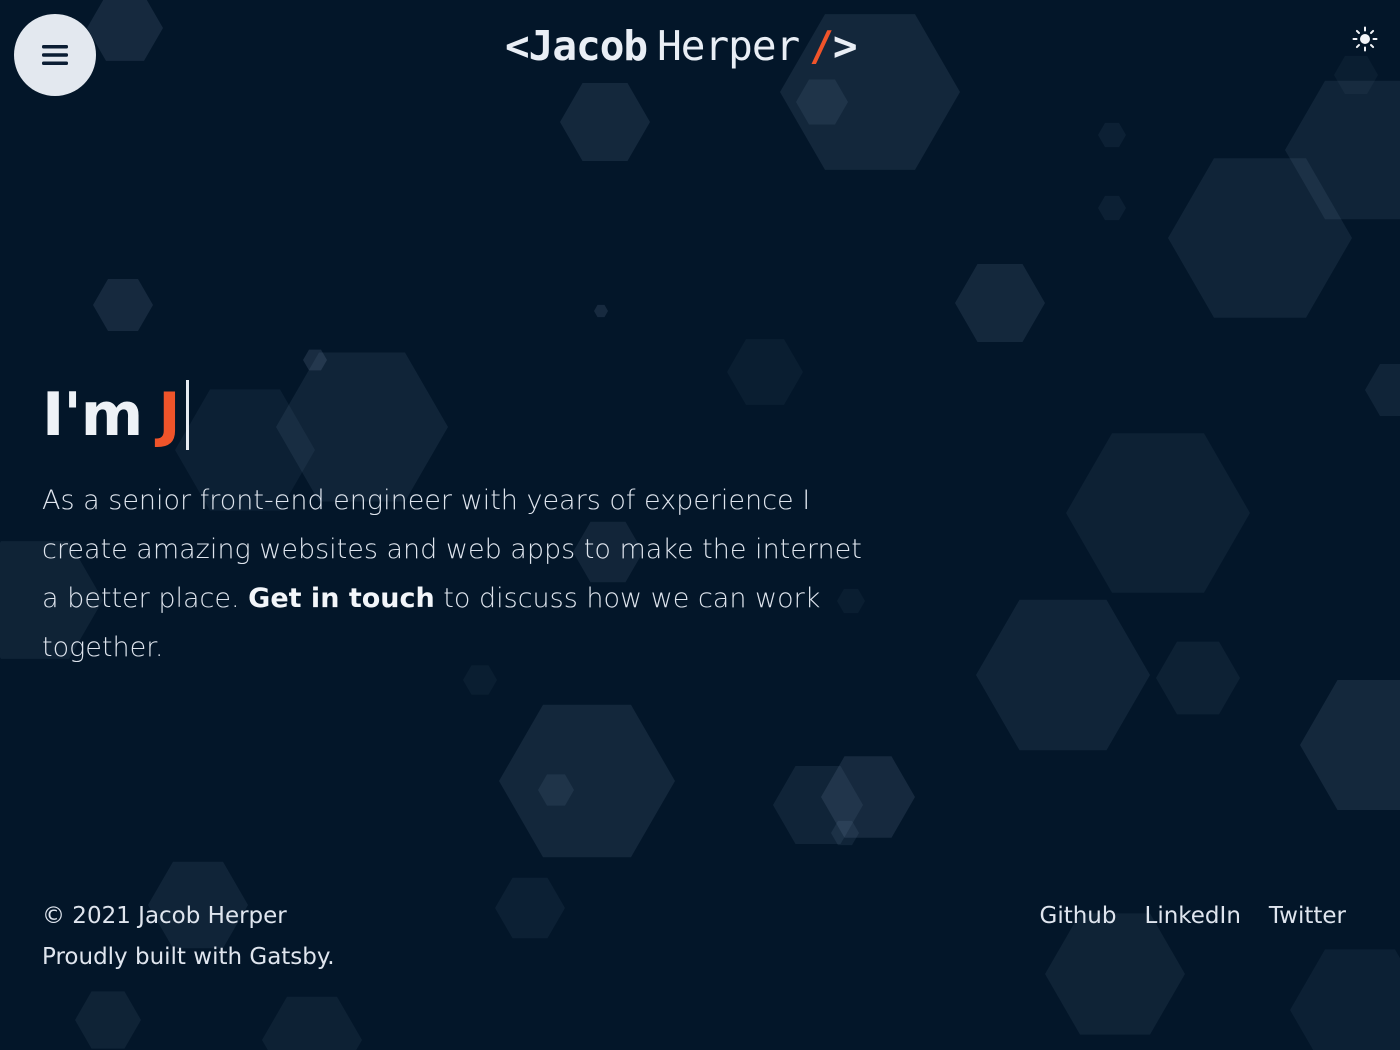  What do you see at coordinates (341, 598) in the screenshot?
I see `get-in-touch-link: Get in touch` at bounding box center [341, 598].